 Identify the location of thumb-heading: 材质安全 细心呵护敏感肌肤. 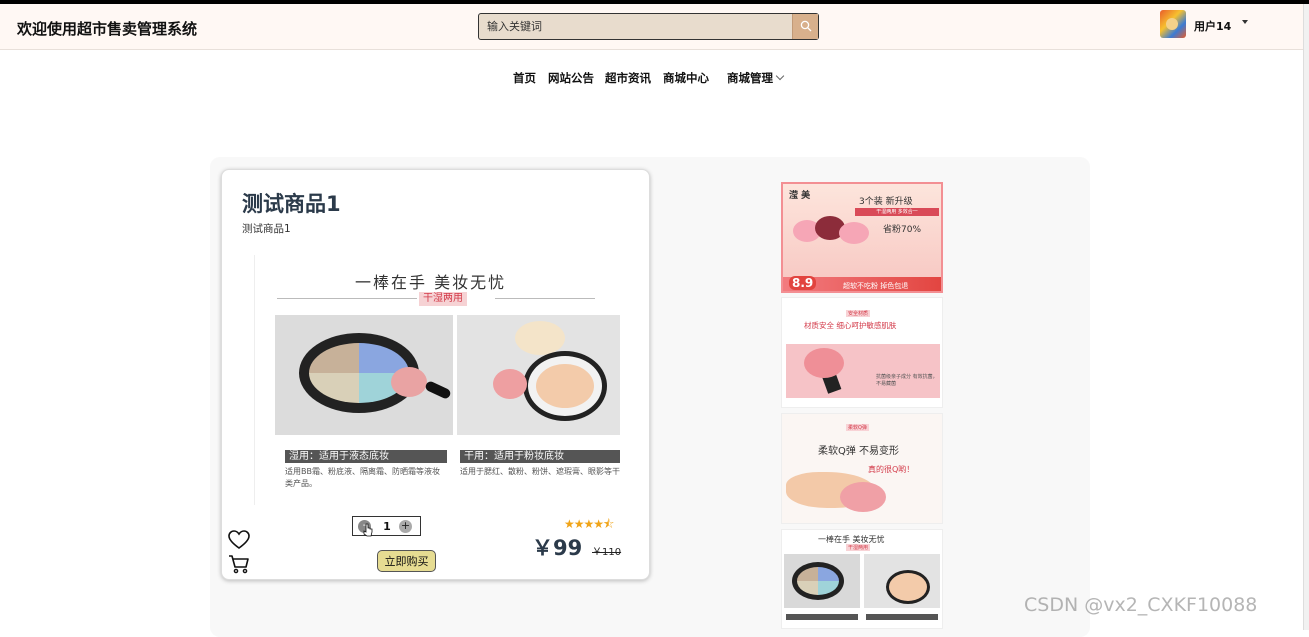
(850, 325).